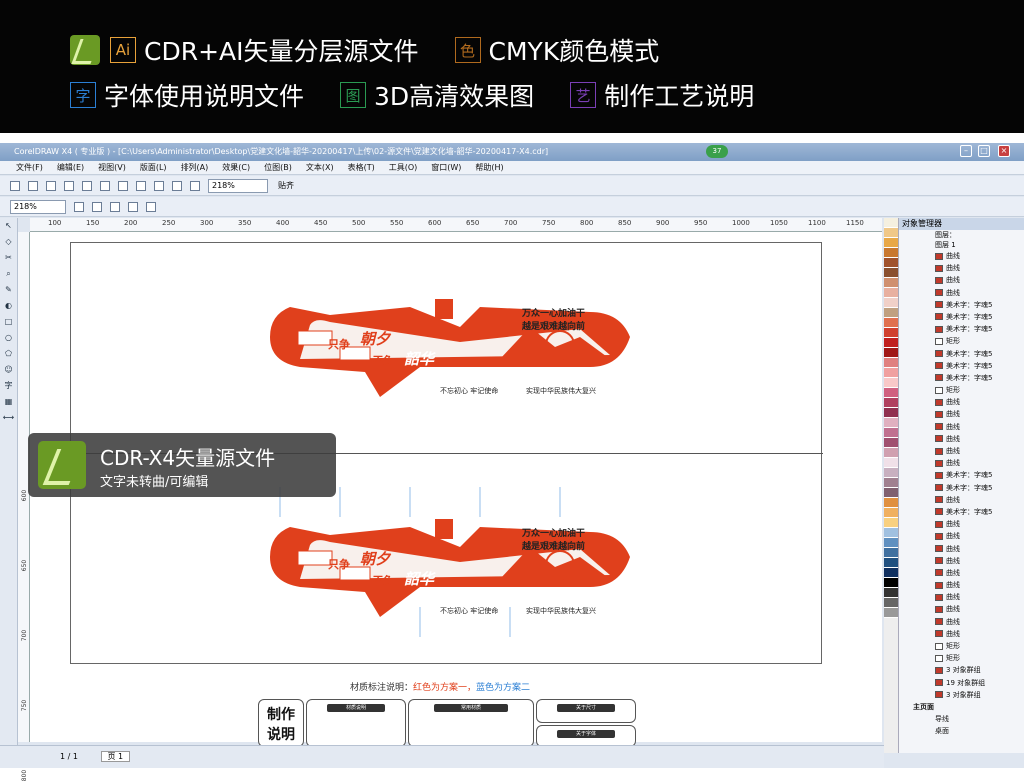 The height and width of the screenshot is (781, 1024). Describe the element at coordinates (33, 185) in the screenshot. I see `open-icon` at that location.